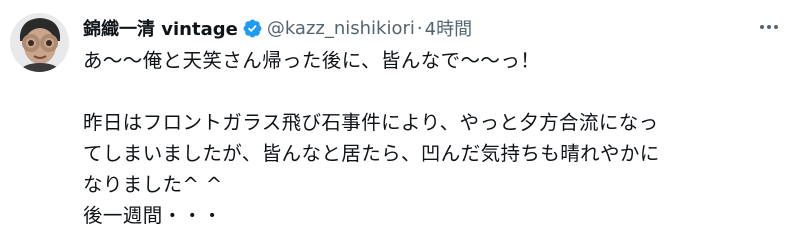  Describe the element at coordinates (153, 184) in the screenshot. I see `tweet-text-line: なりました^ ^` at that location.